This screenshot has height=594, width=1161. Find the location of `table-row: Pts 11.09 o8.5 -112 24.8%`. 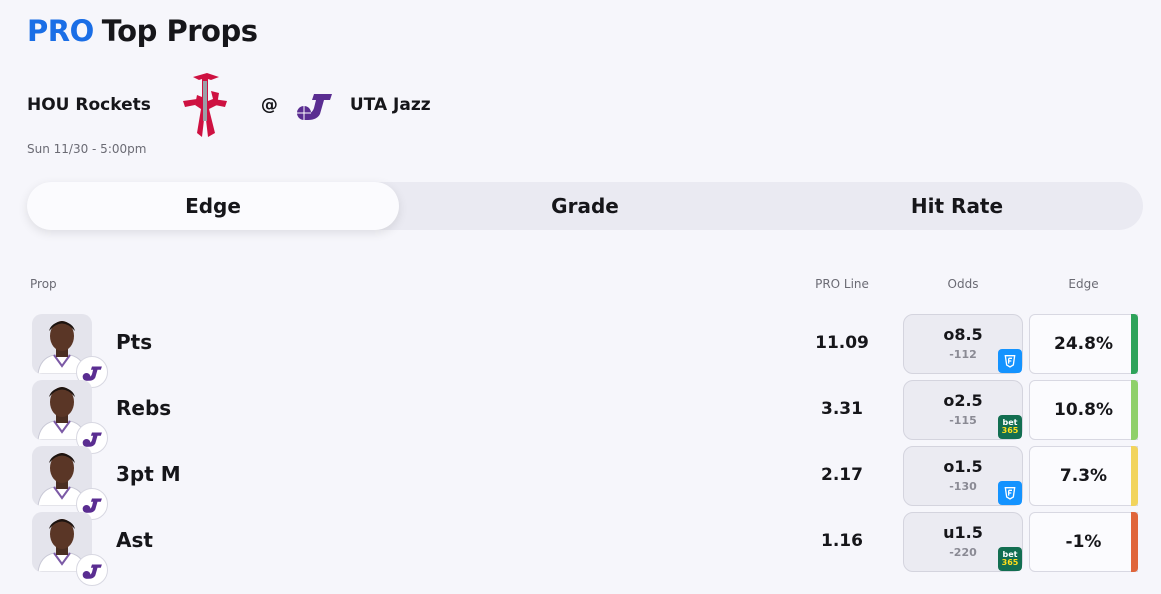

table-row: Pts 11.09 o8.5 -112 24.8% is located at coordinates (585, 351).